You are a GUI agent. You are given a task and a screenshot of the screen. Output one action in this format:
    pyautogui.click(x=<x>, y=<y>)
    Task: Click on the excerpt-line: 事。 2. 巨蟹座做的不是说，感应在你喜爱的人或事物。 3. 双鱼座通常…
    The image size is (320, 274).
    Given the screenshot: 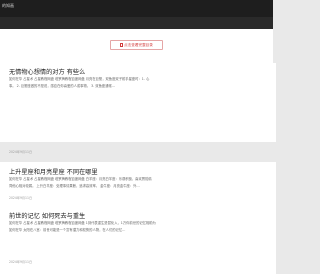 What is the action you would take?
    pyautogui.click(x=62, y=86)
    